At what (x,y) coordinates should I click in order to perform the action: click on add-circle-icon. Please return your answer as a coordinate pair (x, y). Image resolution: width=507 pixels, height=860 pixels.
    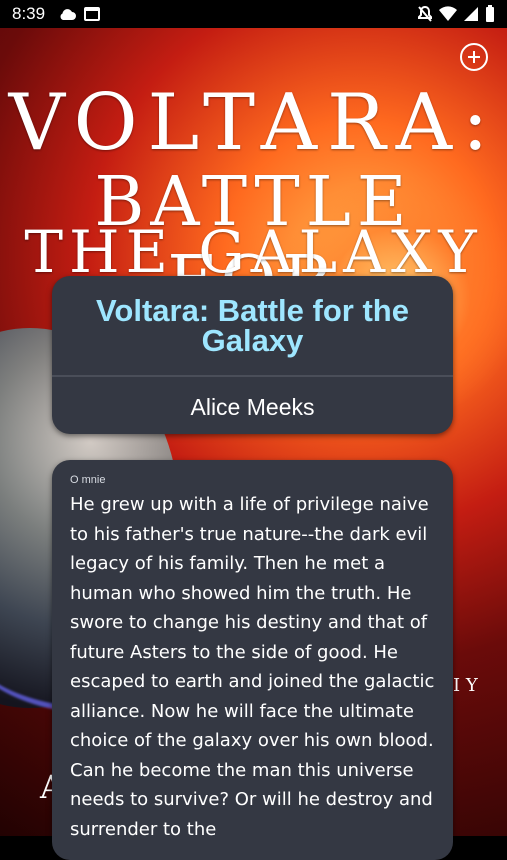
    Looking at the image, I should click on (474, 57).